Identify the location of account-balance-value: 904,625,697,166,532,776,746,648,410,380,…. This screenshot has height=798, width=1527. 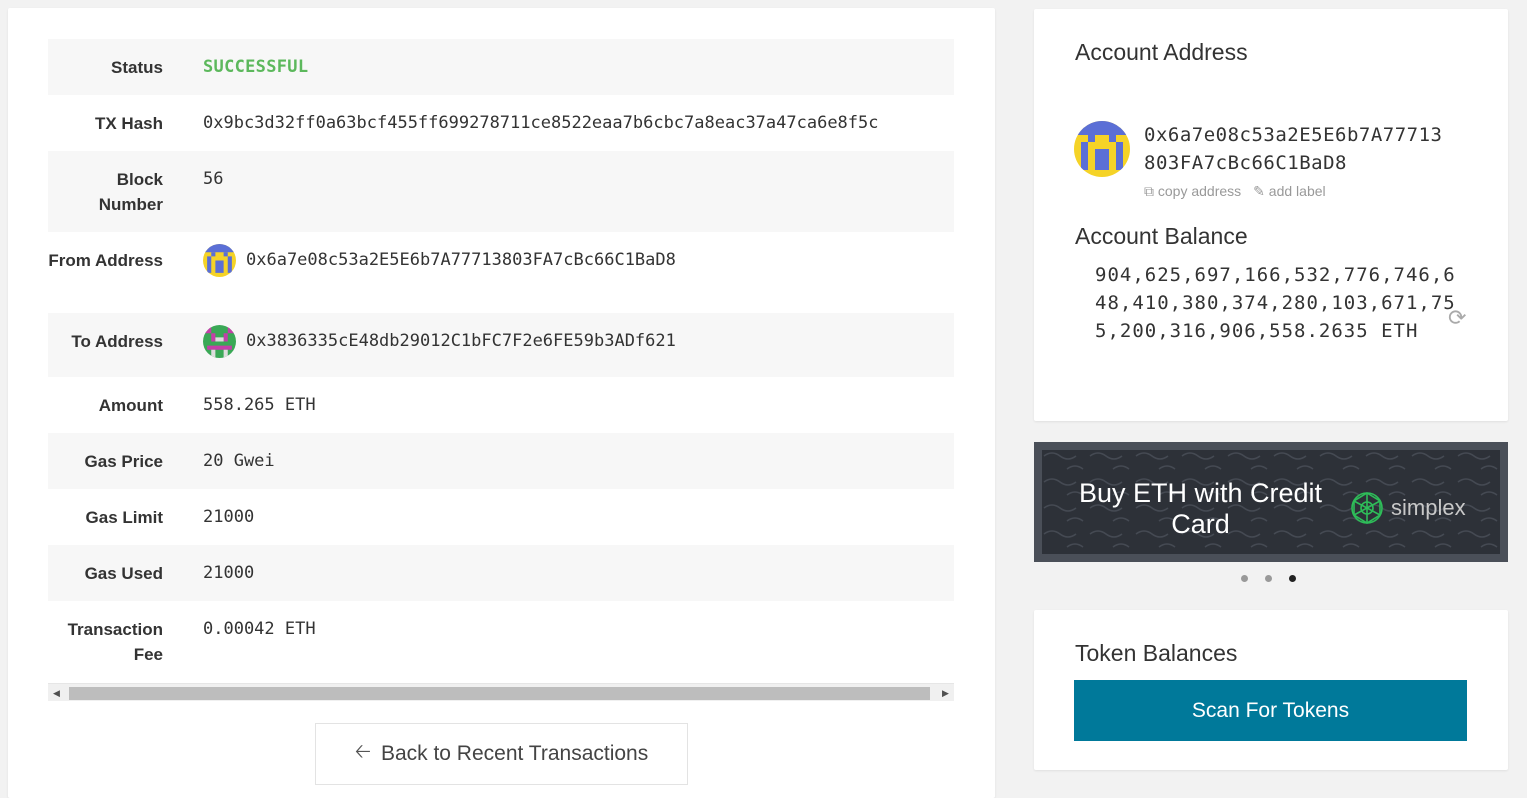
(1275, 303).